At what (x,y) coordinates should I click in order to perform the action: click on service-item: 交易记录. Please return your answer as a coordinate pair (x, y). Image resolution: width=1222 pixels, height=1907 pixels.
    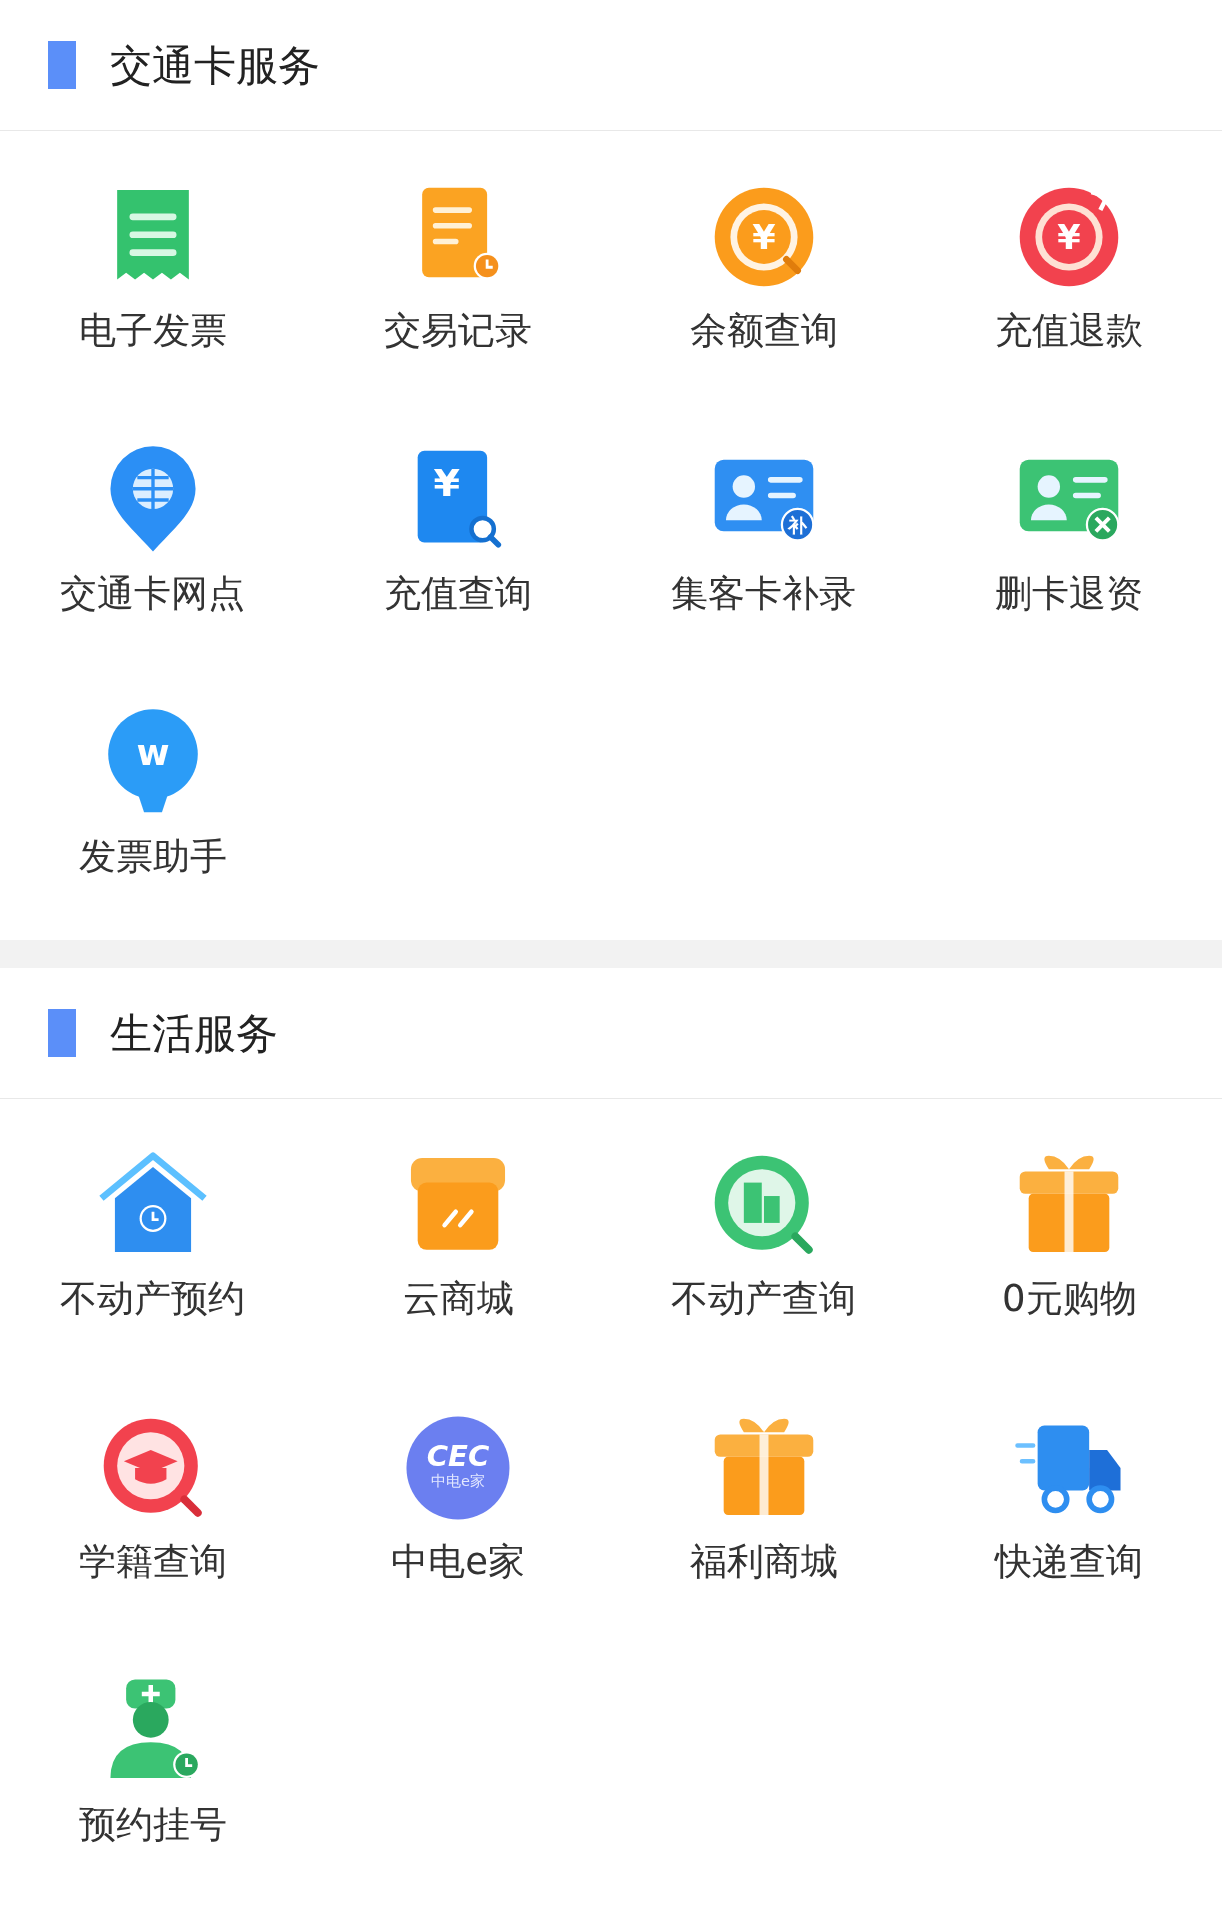
    Looking at the image, I should click on (458, 262).